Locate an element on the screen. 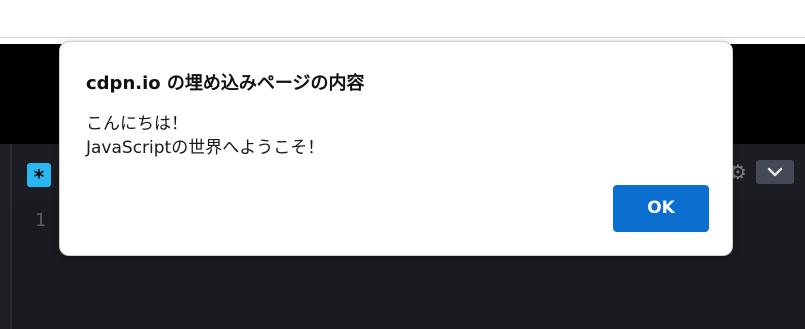 This screenshot has height=329, width=805. dialog-title: cdpn.io の埋め込みページの内容 is located at coordinates (225, 83).